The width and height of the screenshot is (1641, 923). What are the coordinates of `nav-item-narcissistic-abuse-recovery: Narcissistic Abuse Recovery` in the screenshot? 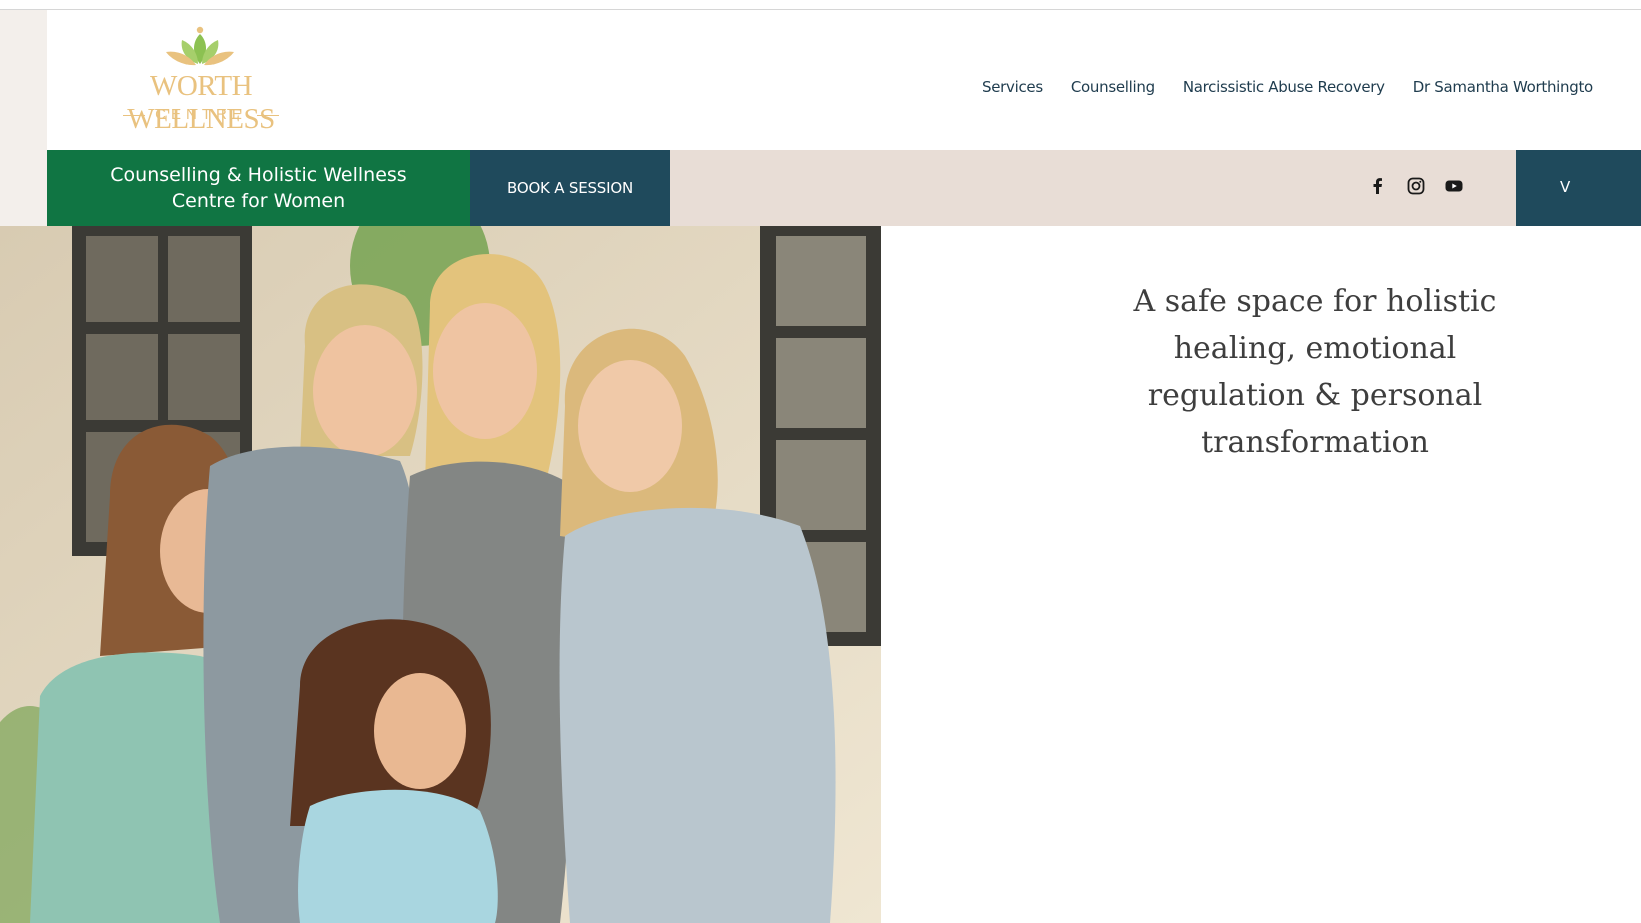 It's located at (1284, 87).